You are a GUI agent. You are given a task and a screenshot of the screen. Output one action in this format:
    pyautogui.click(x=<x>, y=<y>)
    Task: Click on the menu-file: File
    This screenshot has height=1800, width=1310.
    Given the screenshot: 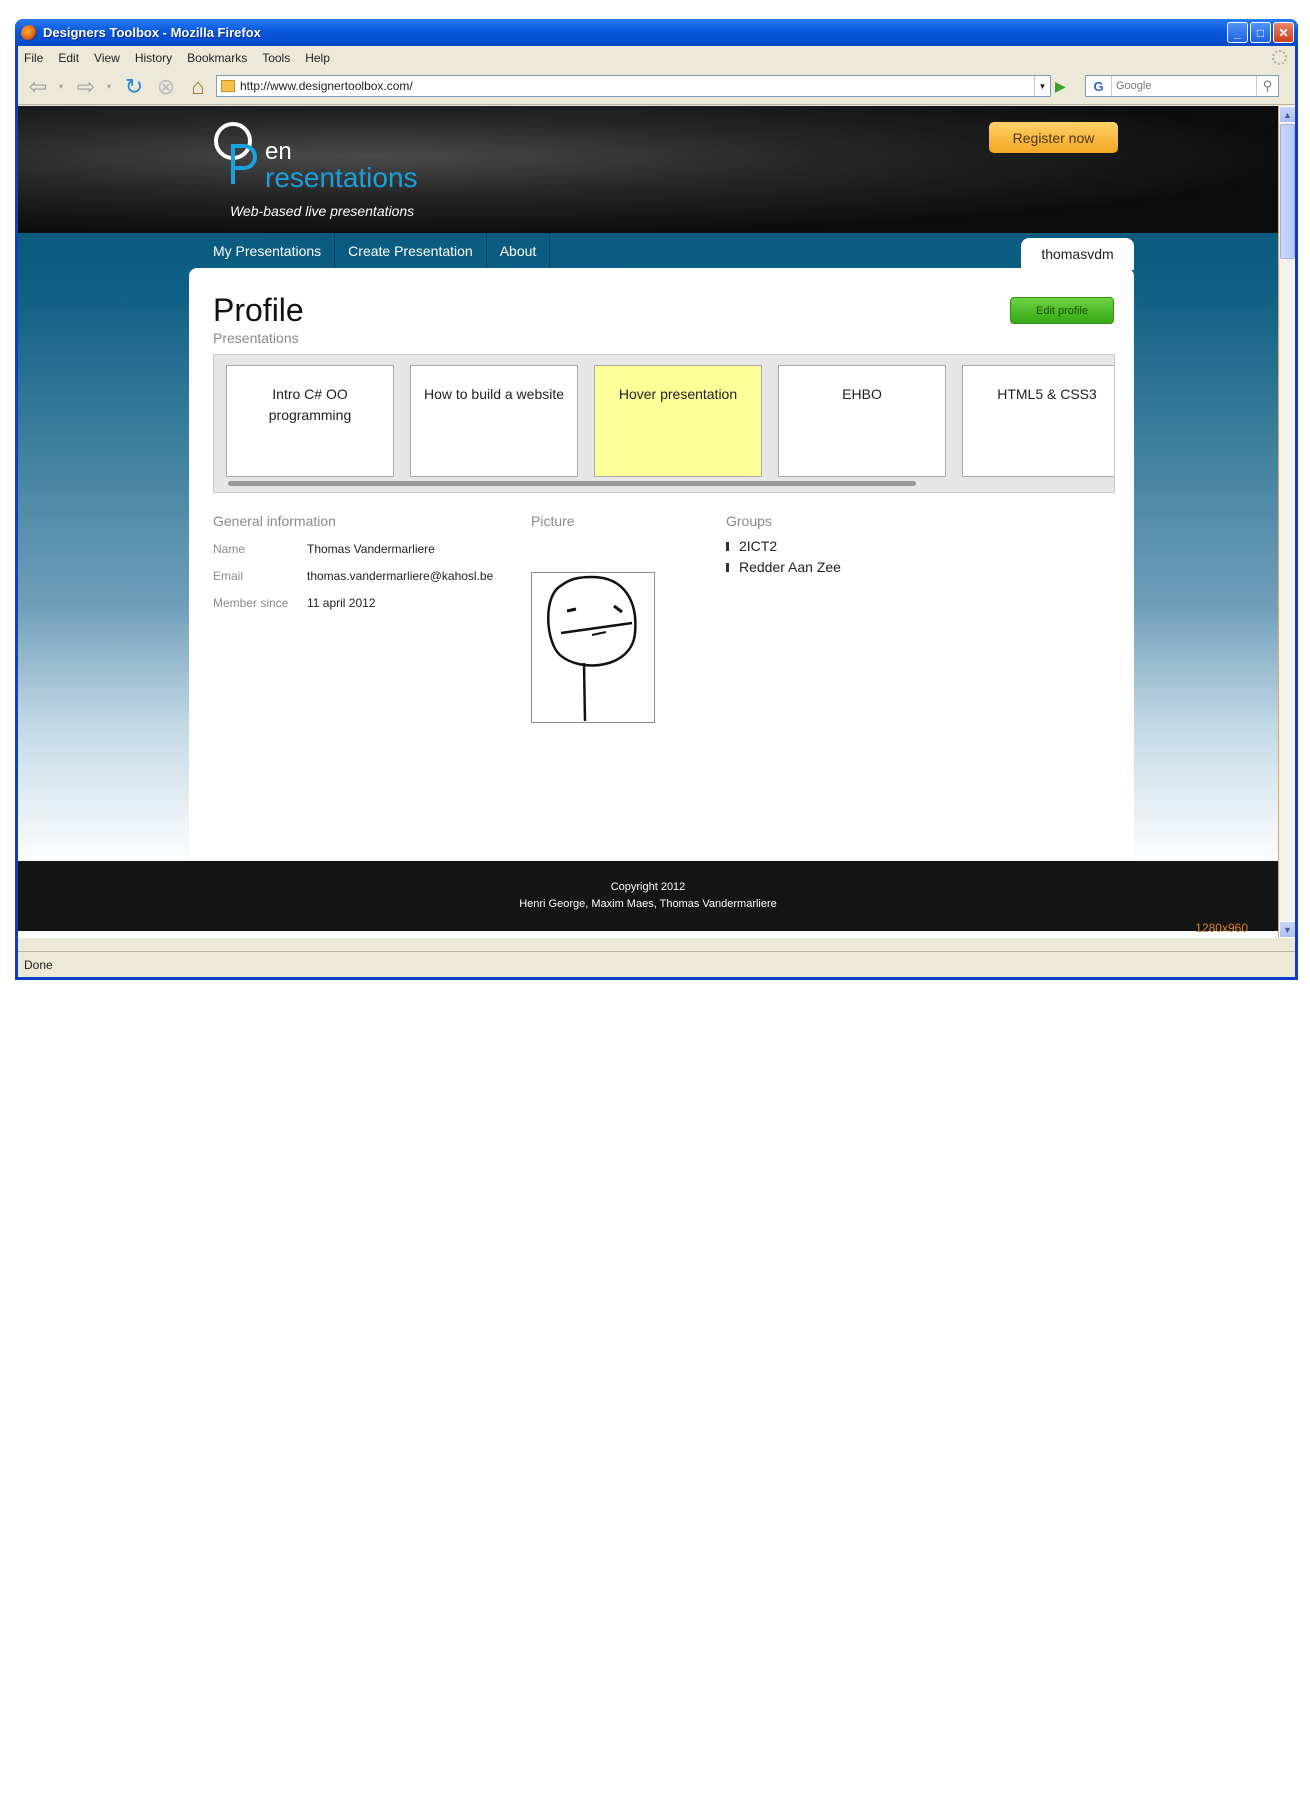 What is the action you would take?
    pyautogui.click(x=33, y=58)
    